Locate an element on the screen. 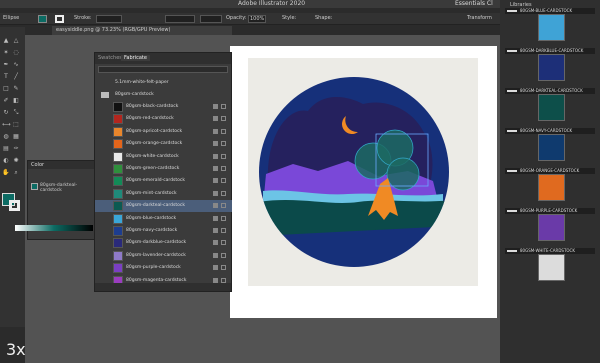 The image size is (600, 363). free-transform-tool-icon: ⬚ is located at coordinates (16, 124).